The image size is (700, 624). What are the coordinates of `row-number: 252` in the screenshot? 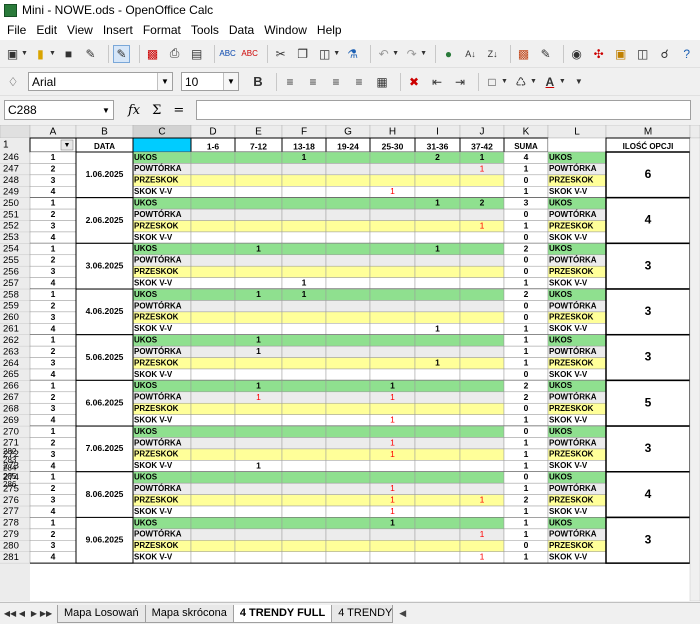 It's located at (11, 226).